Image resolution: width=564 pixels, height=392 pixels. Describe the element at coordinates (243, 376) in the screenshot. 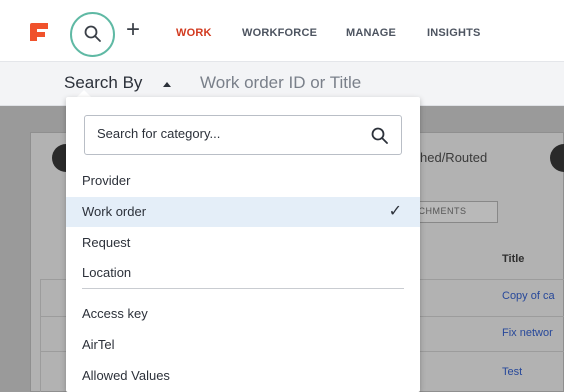

I see `dropdown-item-allowed-values: Allowed Values` at that location.